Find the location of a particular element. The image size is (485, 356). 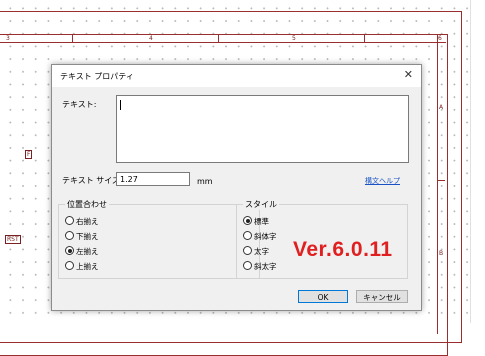

align-right-option: 右揃え is located at coordinates (82, 221).